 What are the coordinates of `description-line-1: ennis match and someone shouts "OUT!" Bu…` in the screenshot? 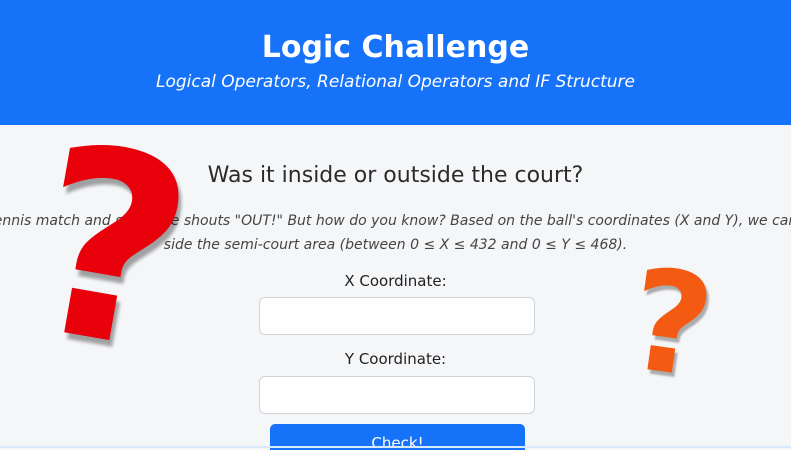 It's located at (395, 221).